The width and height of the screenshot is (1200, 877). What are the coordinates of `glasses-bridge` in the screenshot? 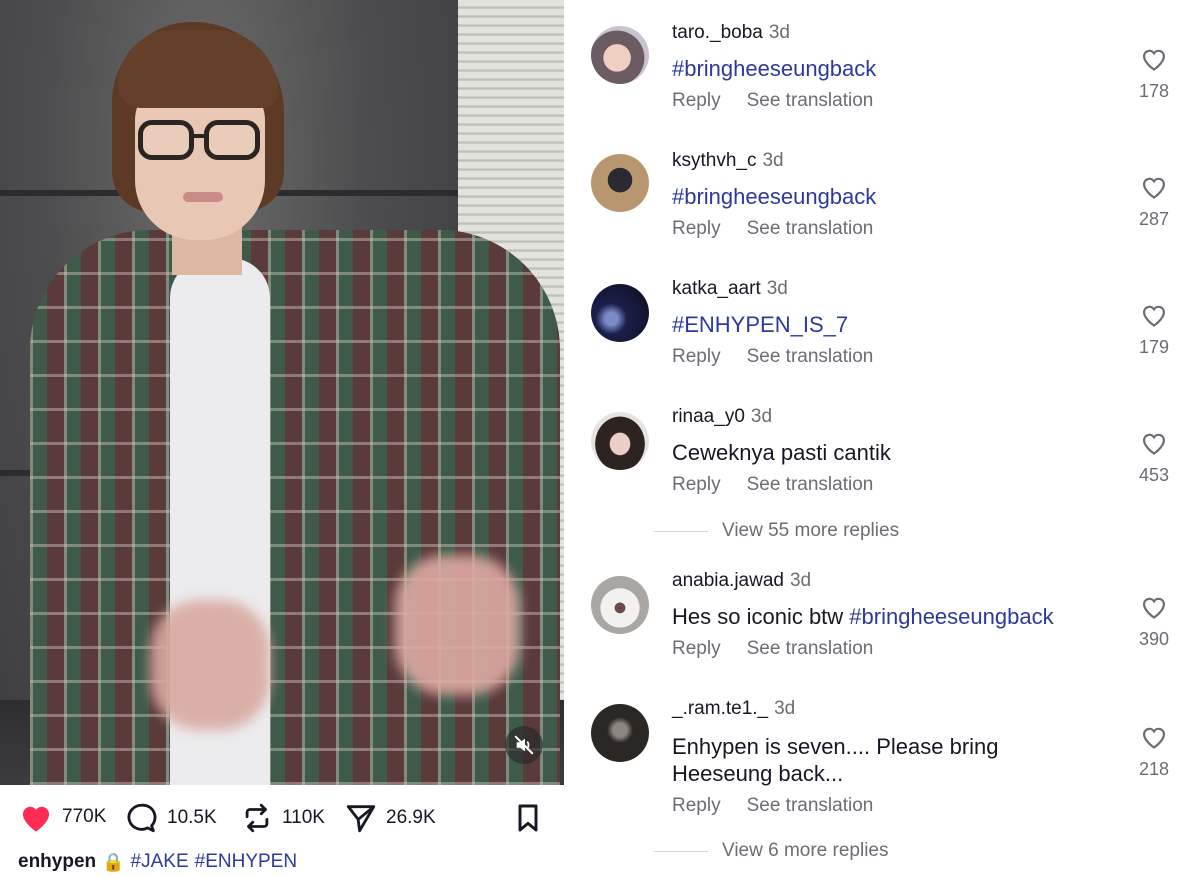 It's located at (199, 136).